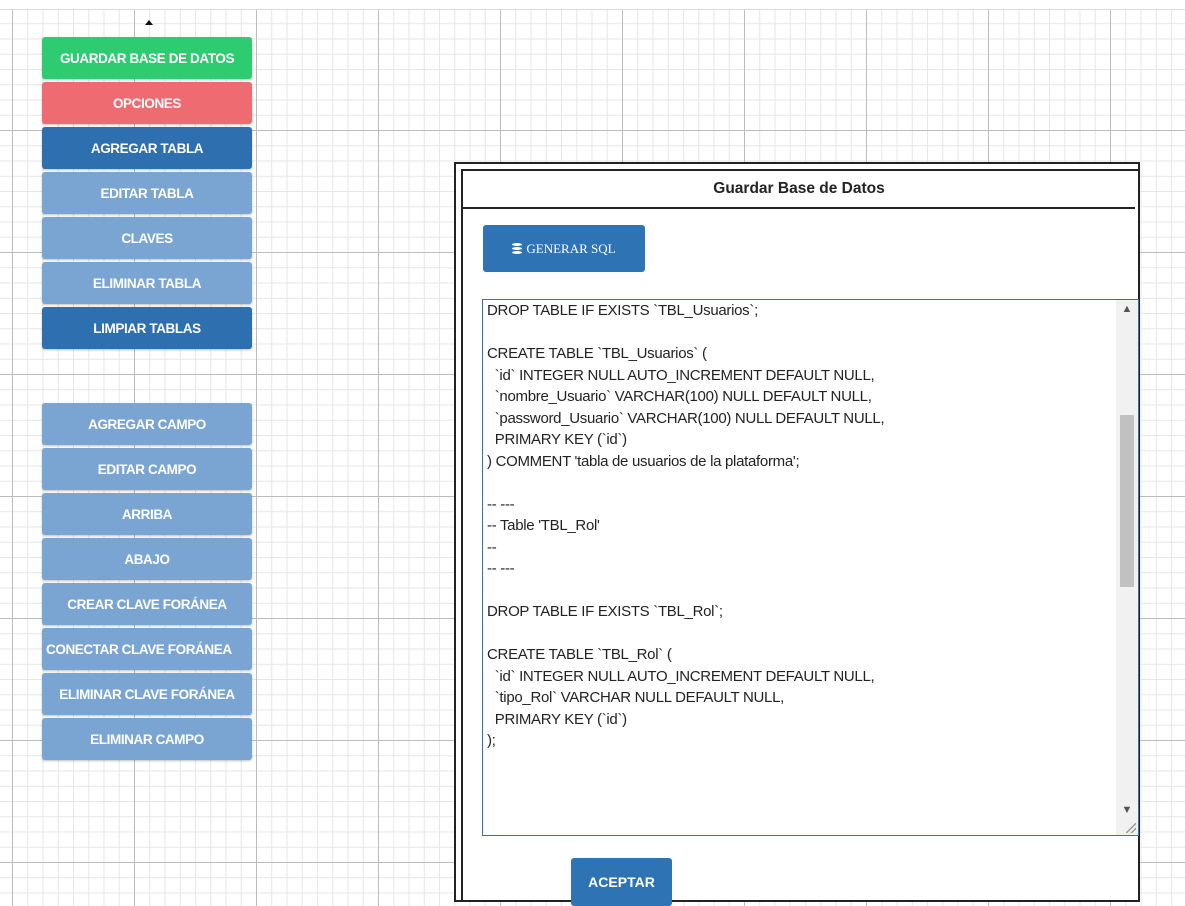 Image resolution: width=1185 pixels, height=906 pixels. I want to click on modal-title: Guardar Base de Datos, so click(799, 190).